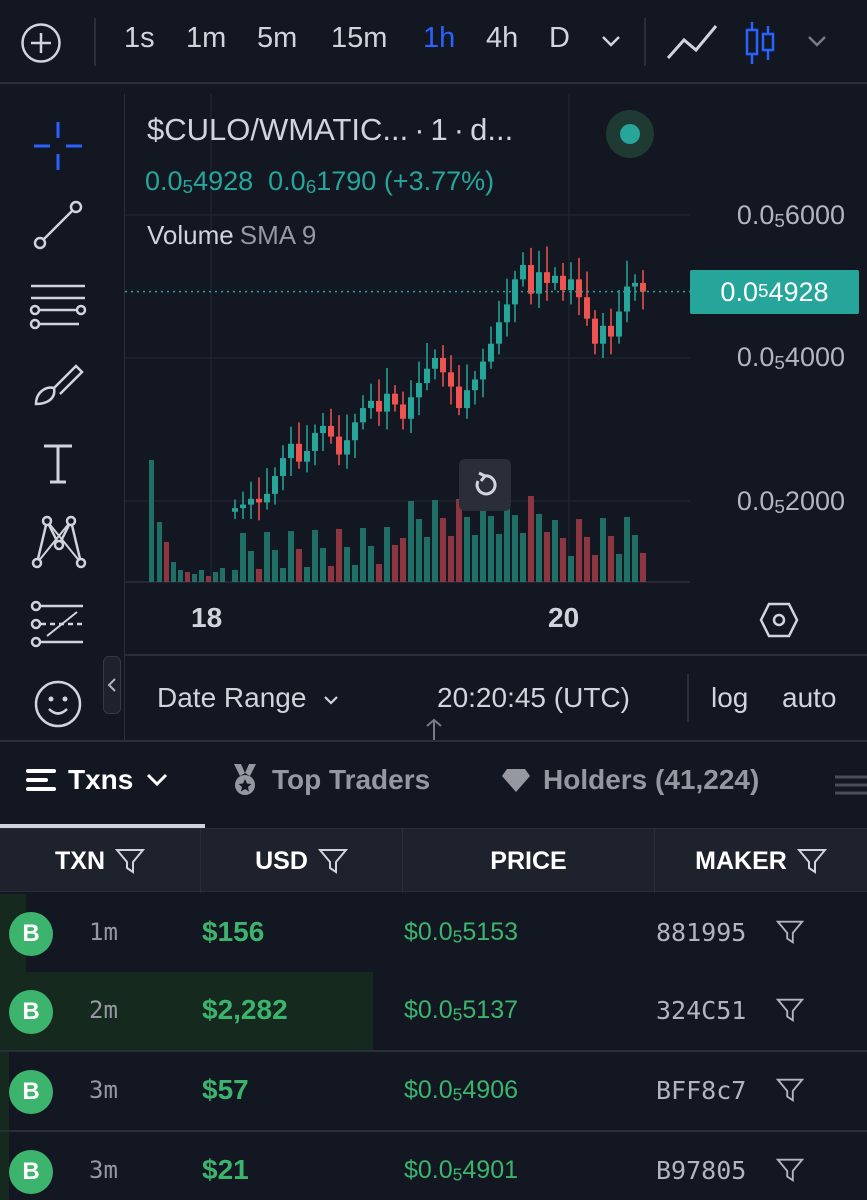  I want to click on column-header-usd: USD, so click(302, 861).